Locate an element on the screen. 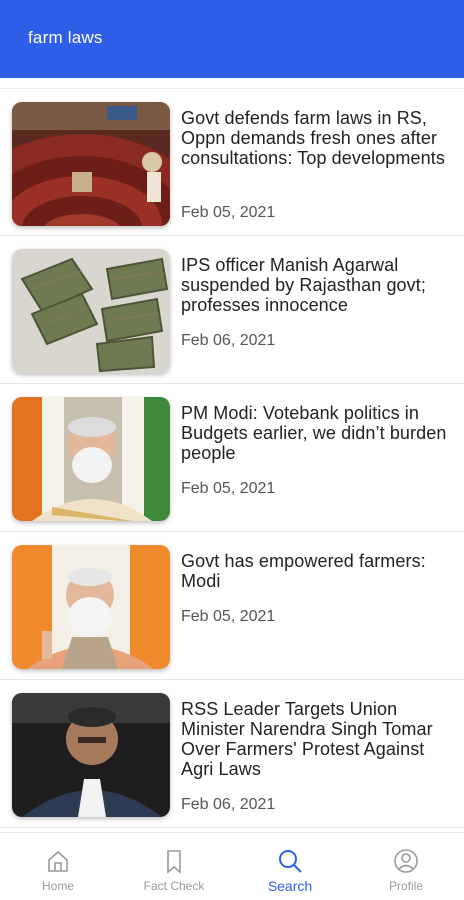 This screenshot has width=464, height=900. nav-item-profile: Profile is located at coordinates (406, 866).